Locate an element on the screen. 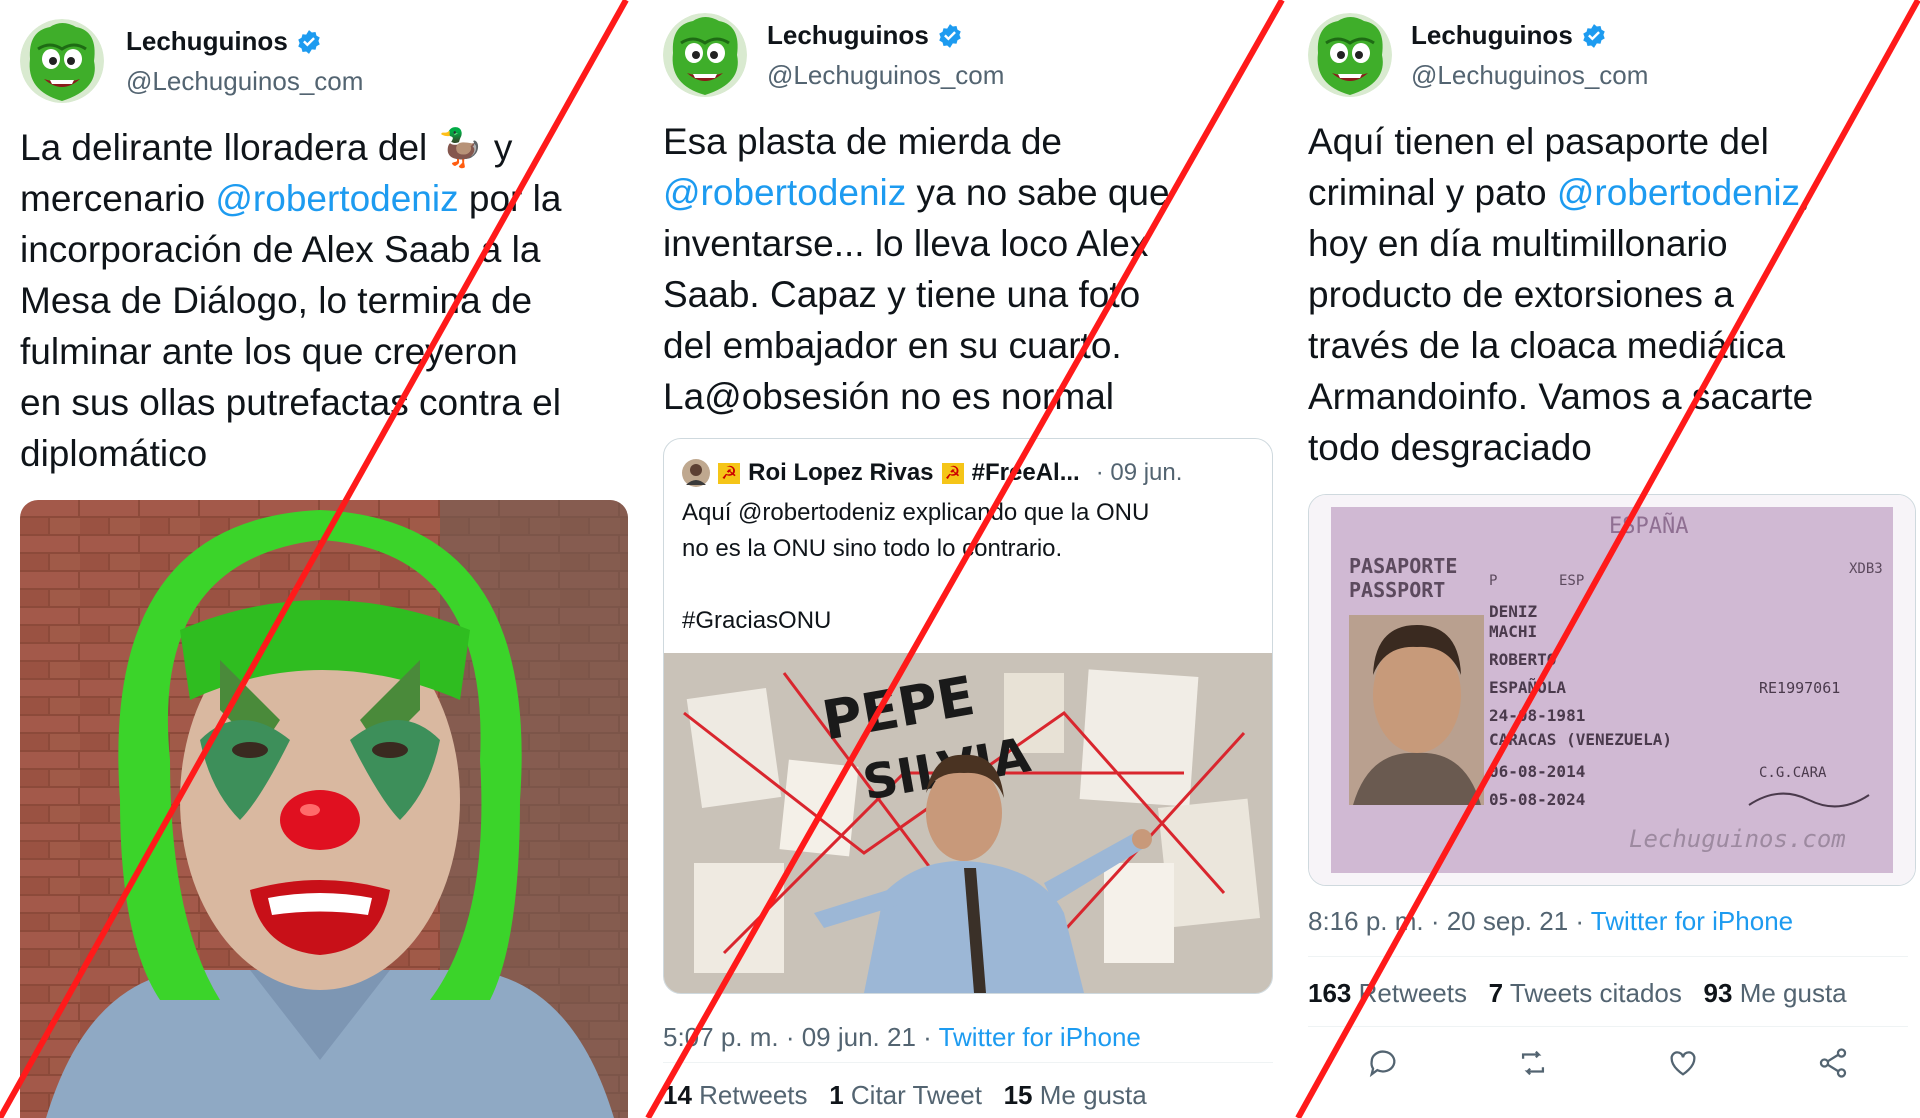 The width and height of the screenshot is (1920, 1118). retweets-stat: 163 Retweets is located at coordinates (1387, 993).